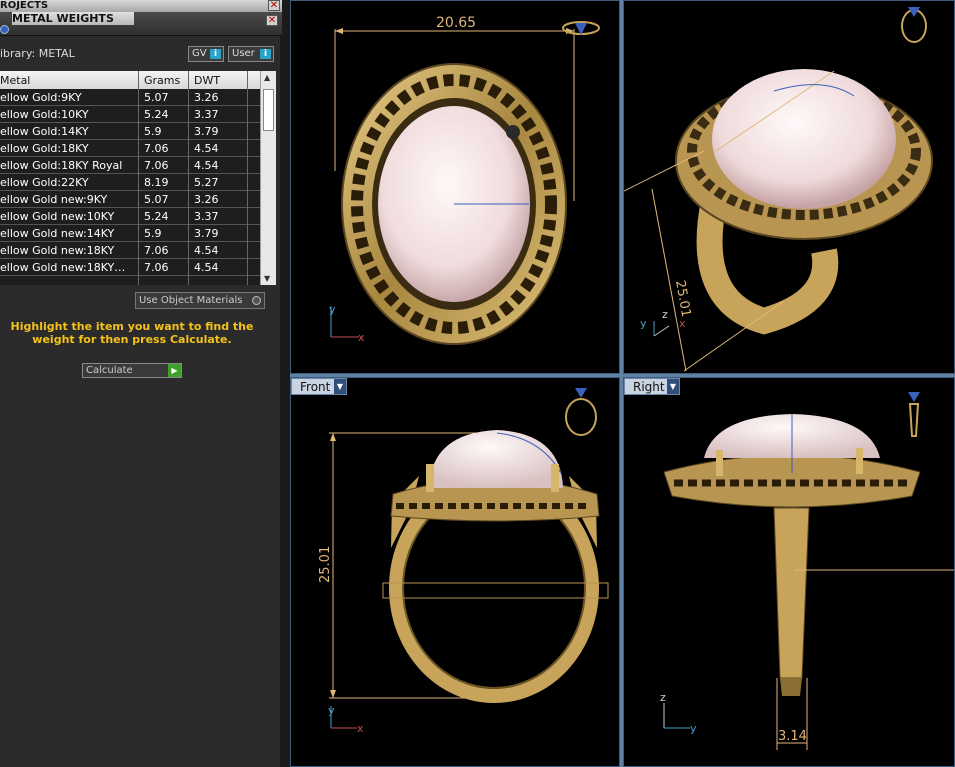  Describe the element at coordinates (109, 370) in the screenshot. I see `calculate-label: Calculate` at that location.